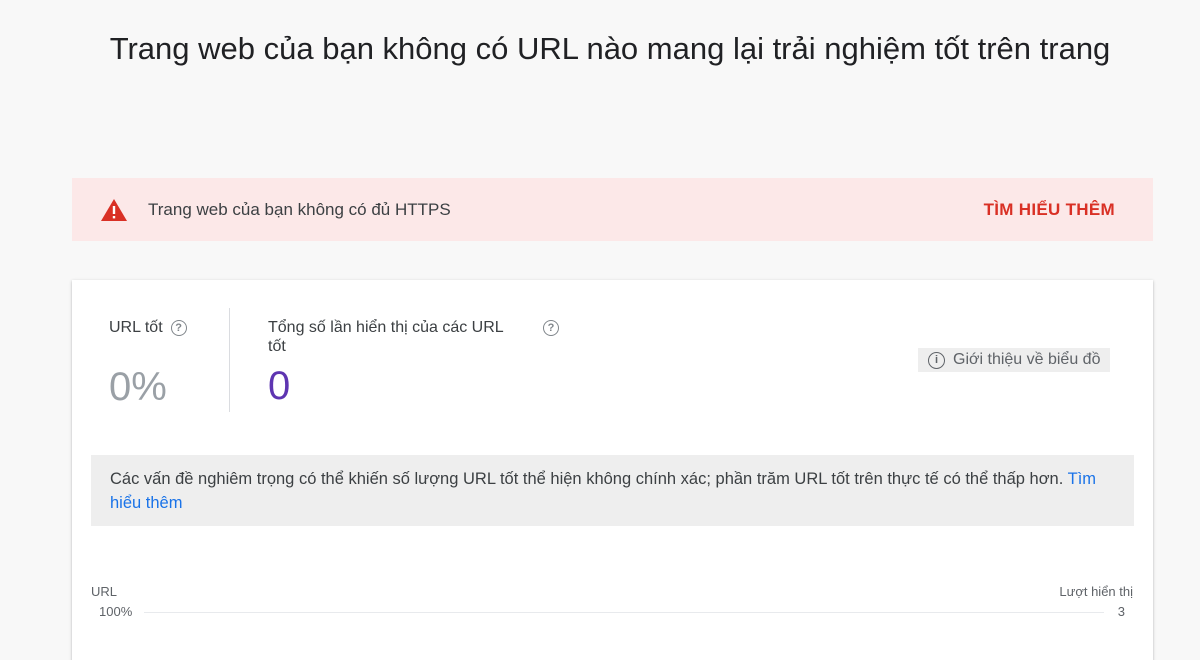 This screenshot has width=1200, height=660. What do you see at coordinates (936, 360) in the screenshot?
I see `info-icon: i` at bounding box center [936, 360].